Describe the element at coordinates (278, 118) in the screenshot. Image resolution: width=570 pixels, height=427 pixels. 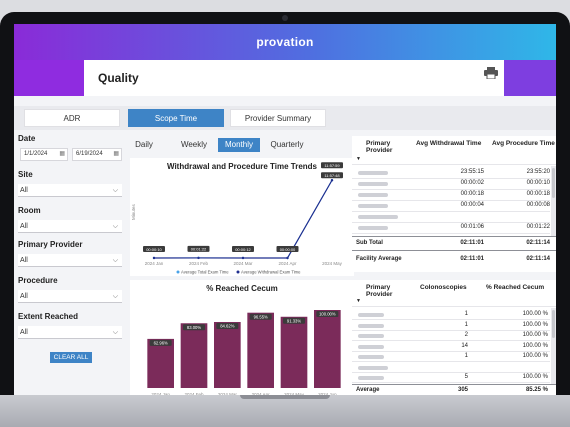
I see `tab-provider-summary: Provider Summary` at that location.